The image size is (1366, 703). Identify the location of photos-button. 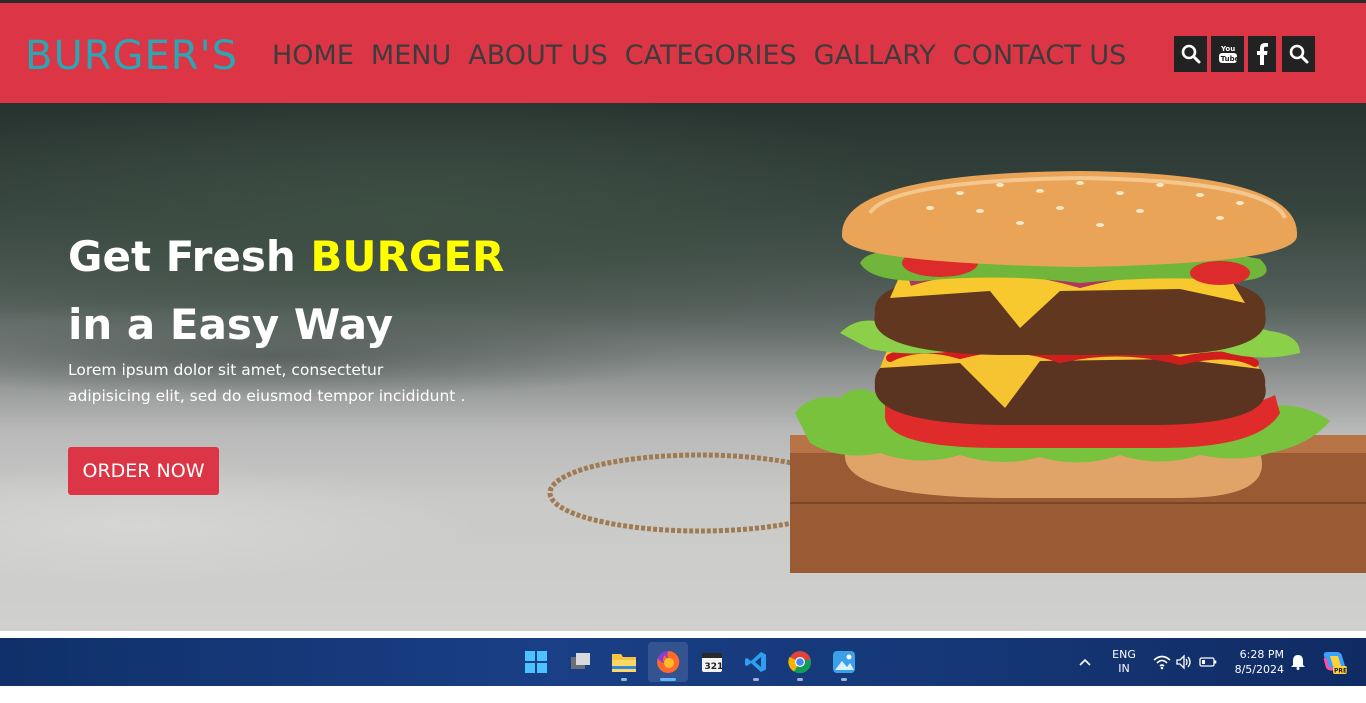
(844, 662).